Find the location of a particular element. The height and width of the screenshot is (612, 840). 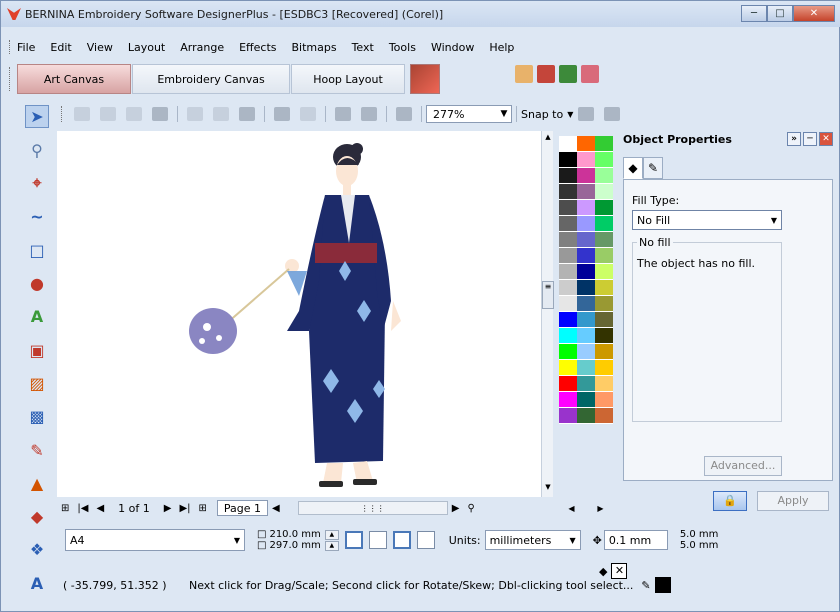

landscape-icon is located at coordinates (377, 540).